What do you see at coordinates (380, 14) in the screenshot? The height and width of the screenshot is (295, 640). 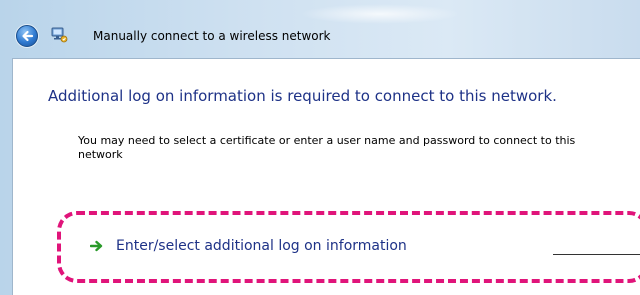 I see `glass-reflection` at bounding box center [380, 14].